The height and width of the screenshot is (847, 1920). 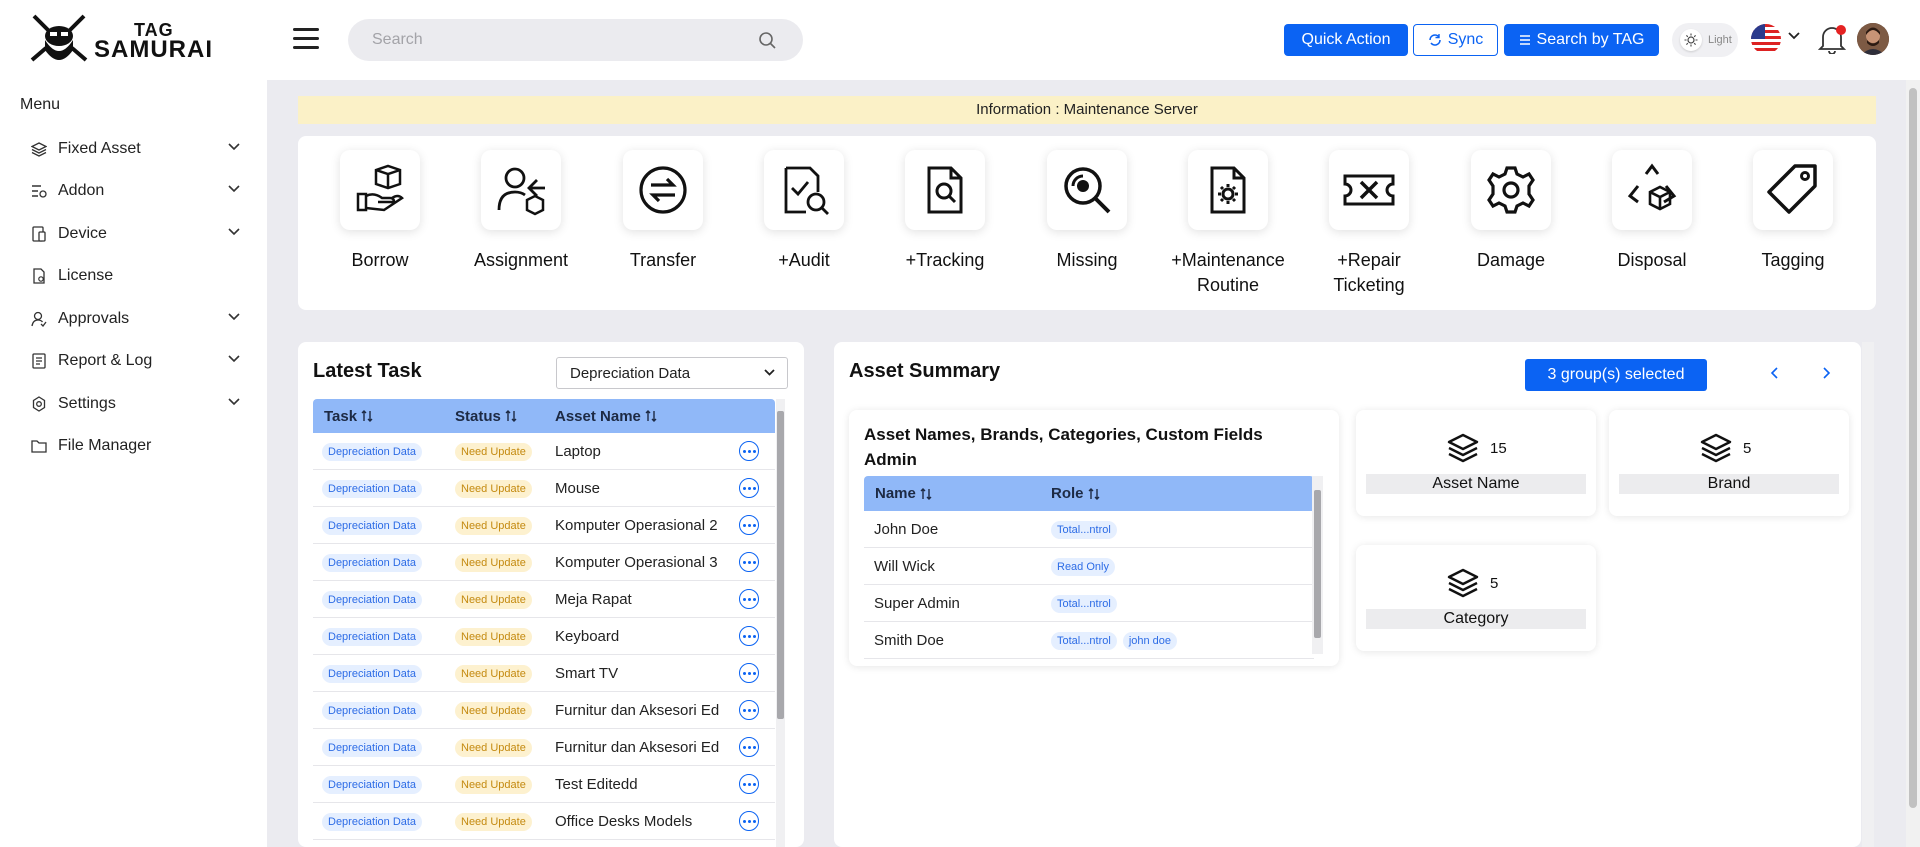 What do you see at coordinates (945, 211) in the screenshot?
I see `quick-action-tracking: +Tracking` at bounding box center [945, 211].